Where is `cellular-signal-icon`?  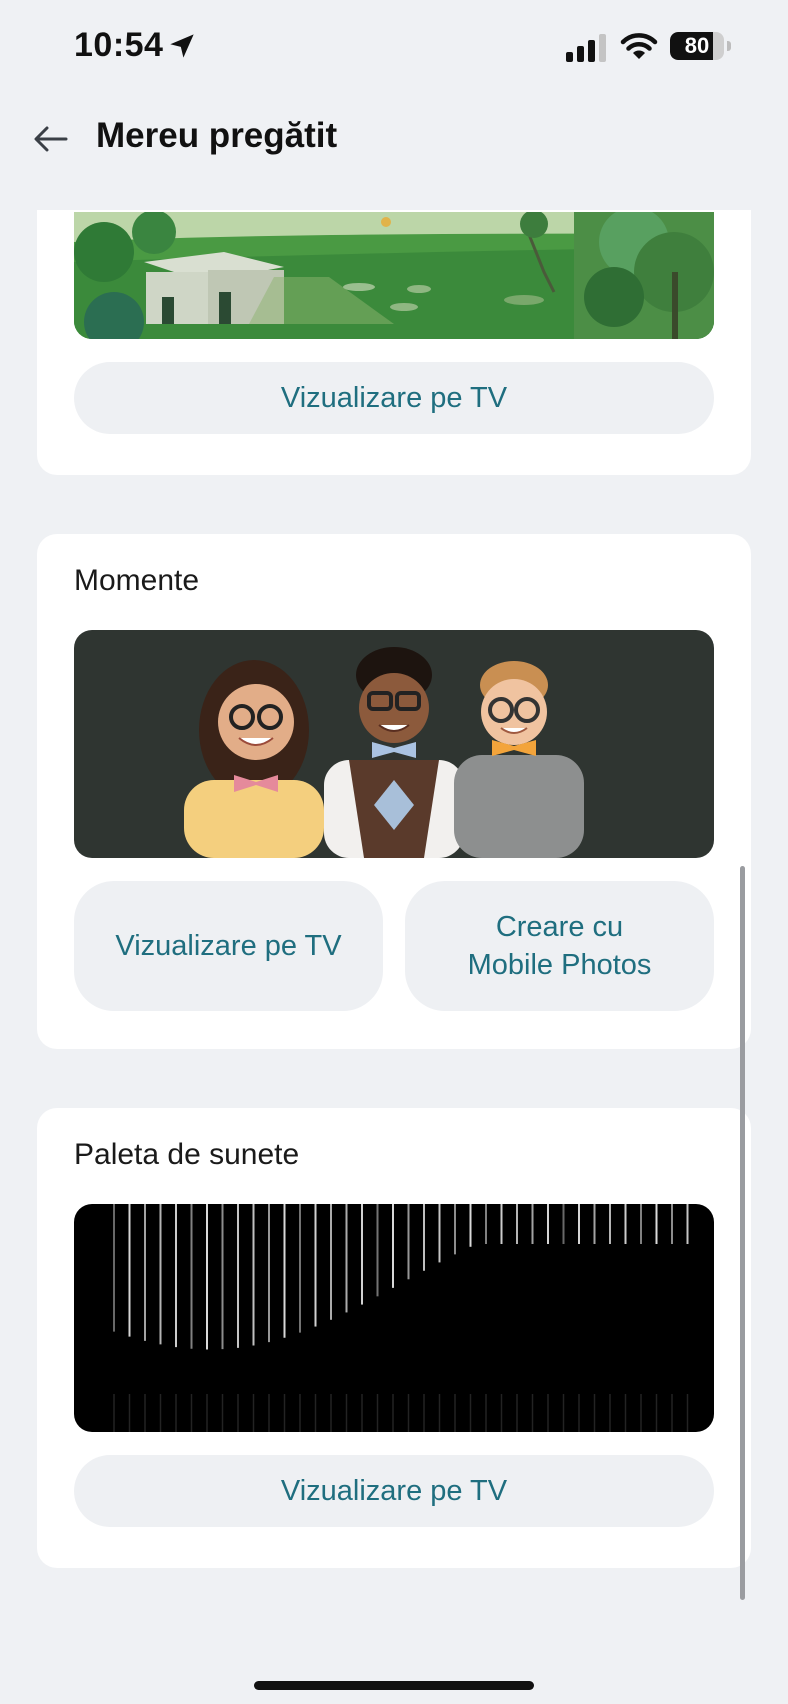 cellular-signal-icon is located at coordinates (586, 48).